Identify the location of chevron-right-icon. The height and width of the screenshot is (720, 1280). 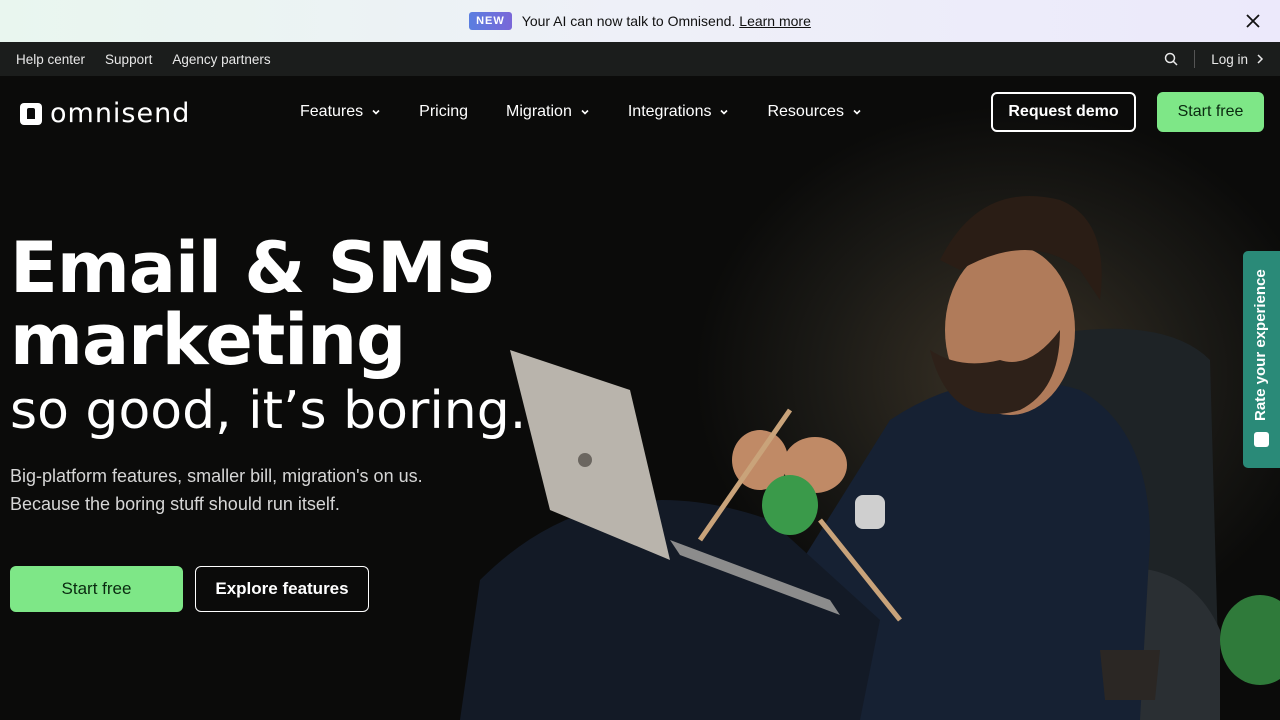
(1260, 59).